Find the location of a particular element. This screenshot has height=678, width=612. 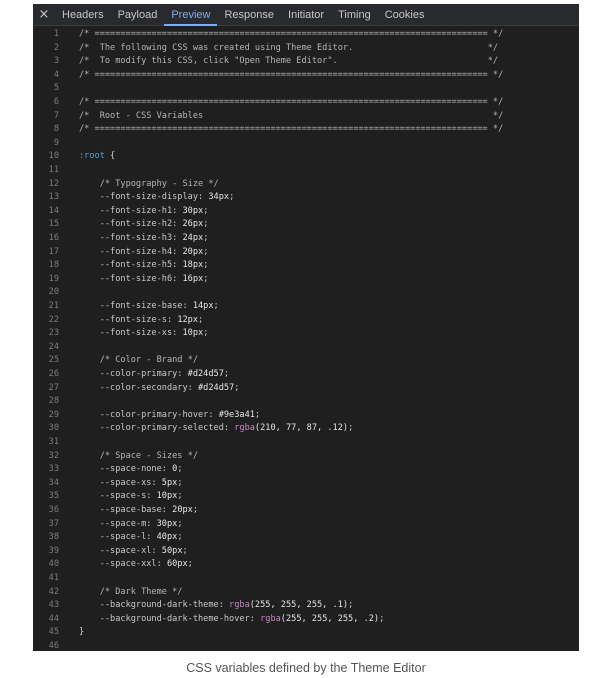

line-number: 40 is located at coordinates (53, 564).